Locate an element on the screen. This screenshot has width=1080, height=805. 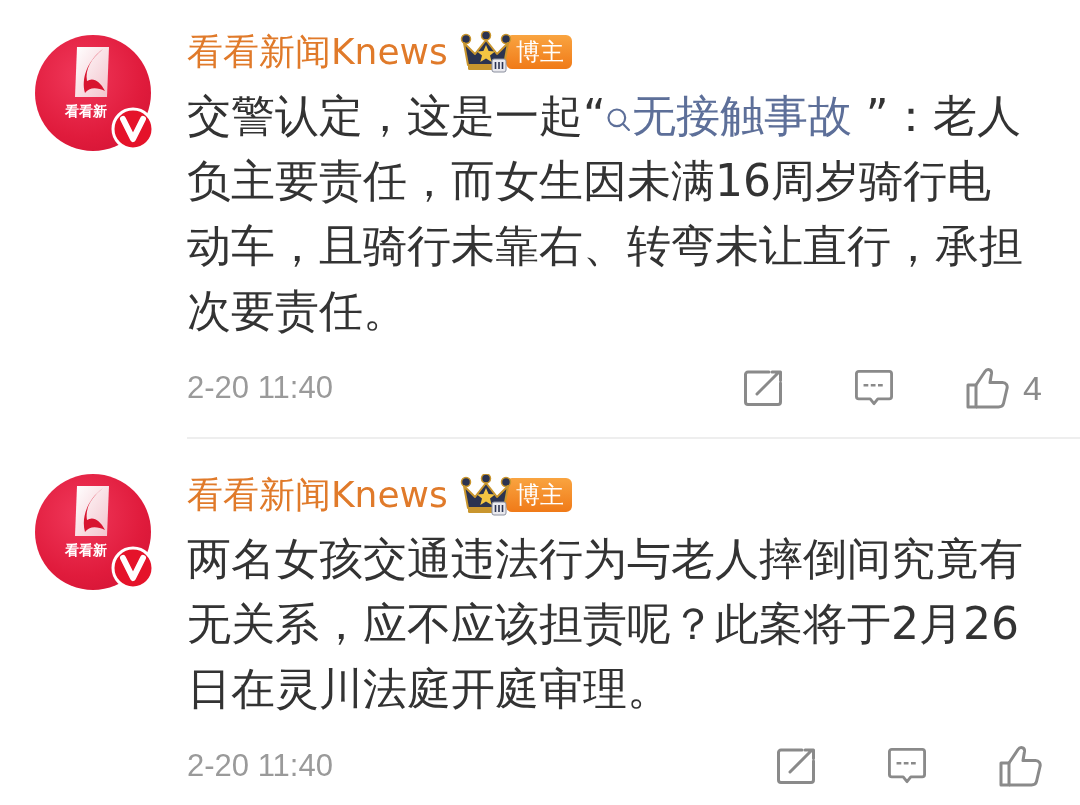
search-icon is located at coordinates (618, 119).